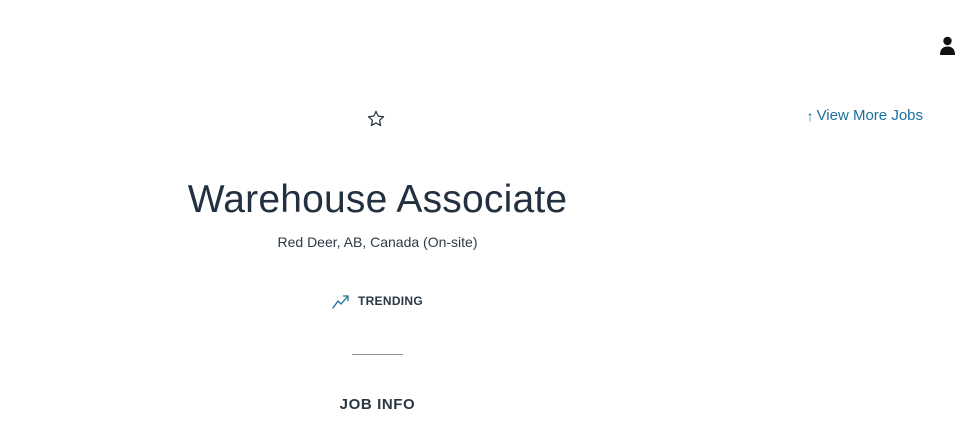 The height and width of the screenshot is (443, 955). What do you see at coordinates (377, 354) in the screenshot?
I see `section-divider` at bounding box center [377, 354].